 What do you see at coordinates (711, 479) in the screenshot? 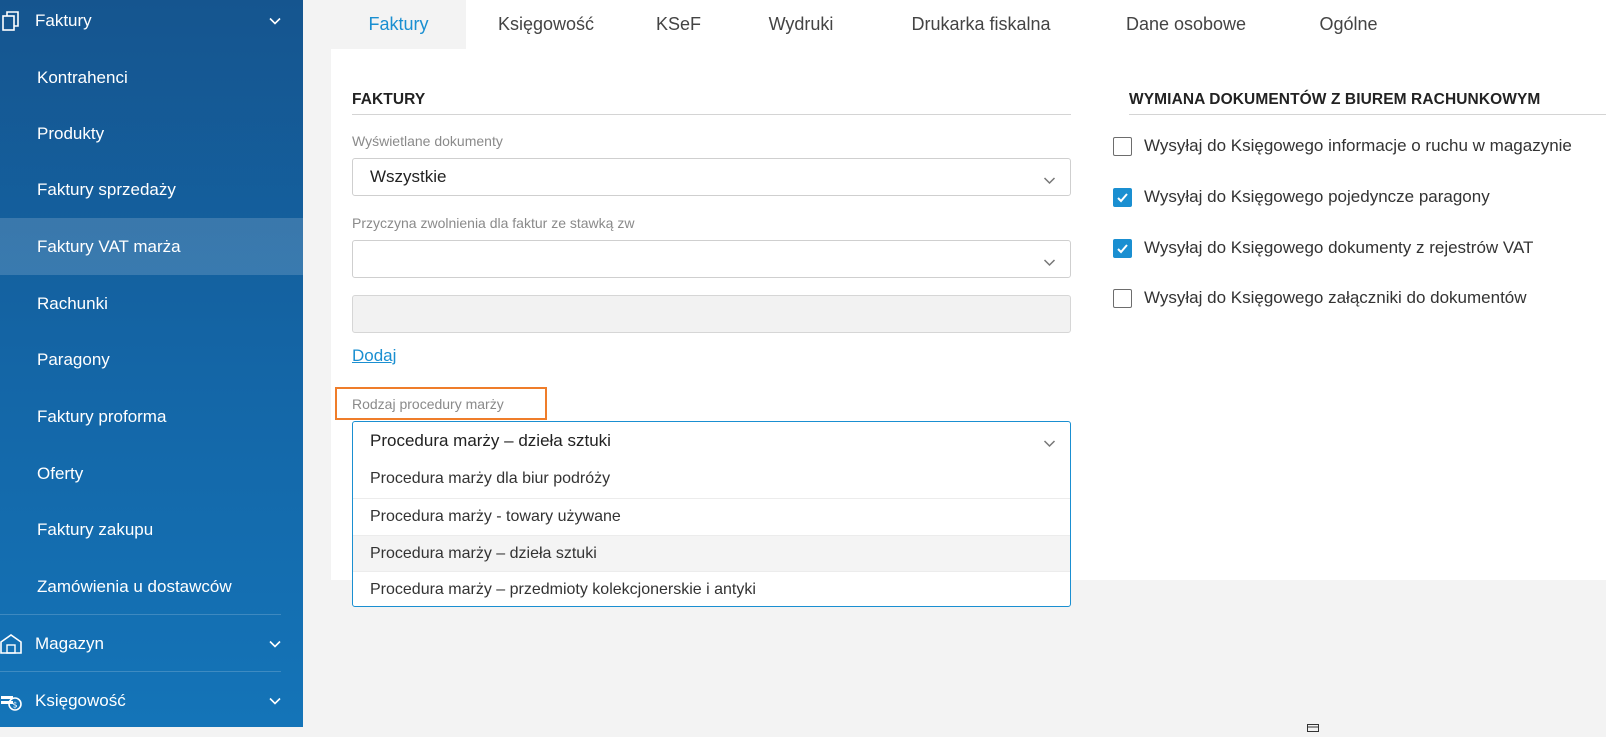
I see `dropdown-option: Procedura marży dla biur podróży` at bounding box center [711, 479].